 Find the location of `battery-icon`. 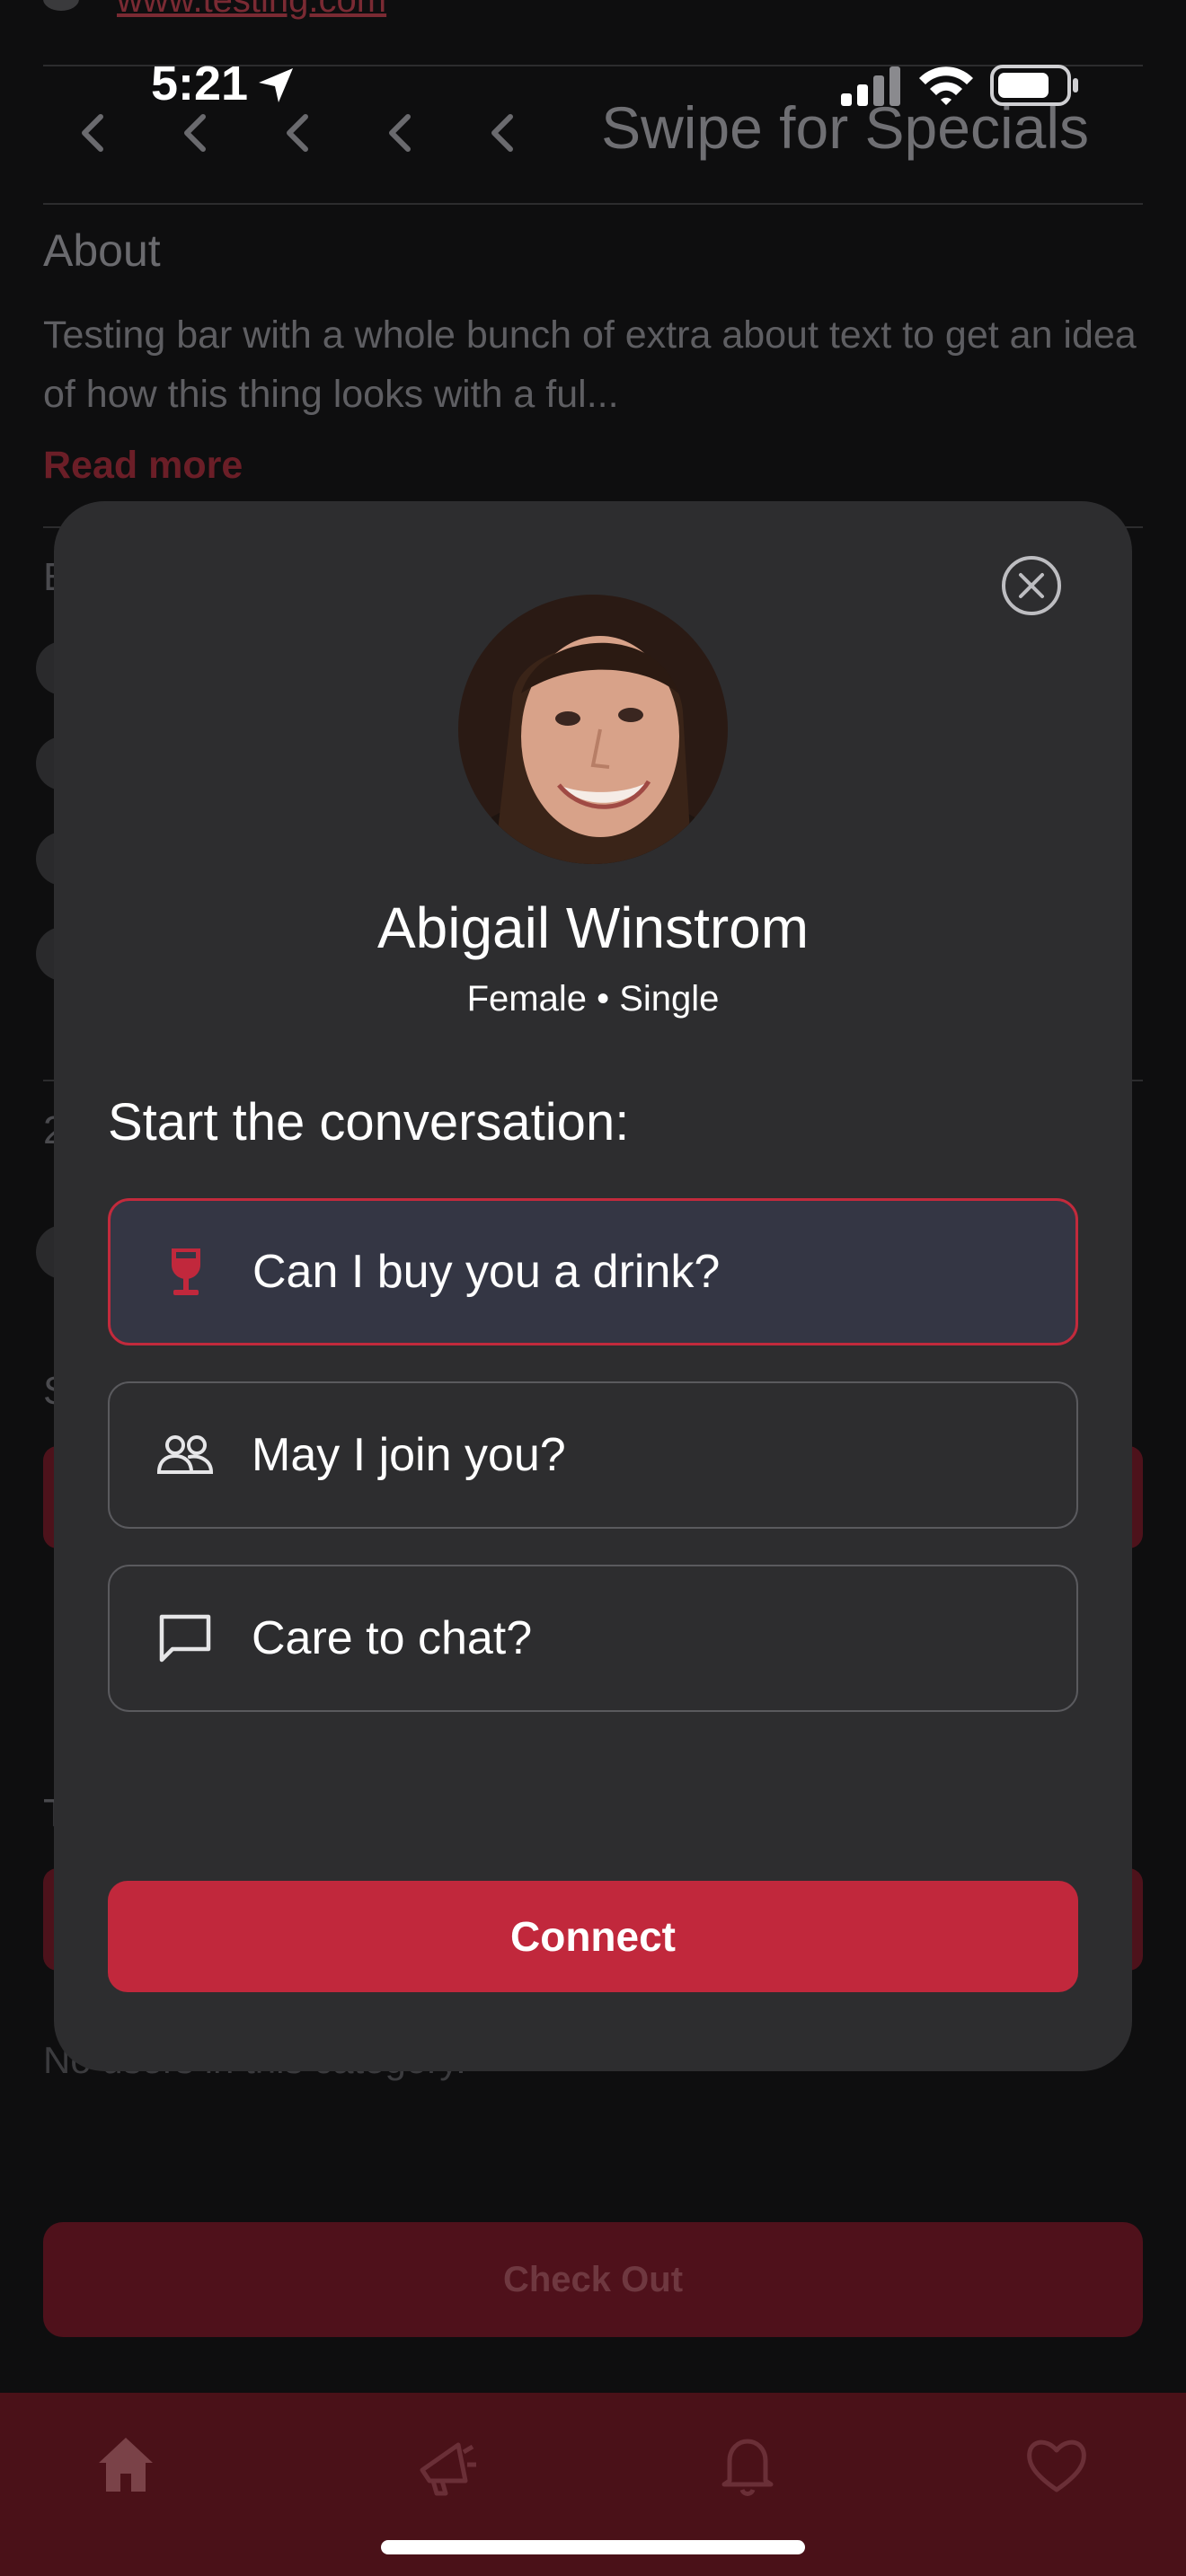

battery-icon is located at coordinates (1034, 85).